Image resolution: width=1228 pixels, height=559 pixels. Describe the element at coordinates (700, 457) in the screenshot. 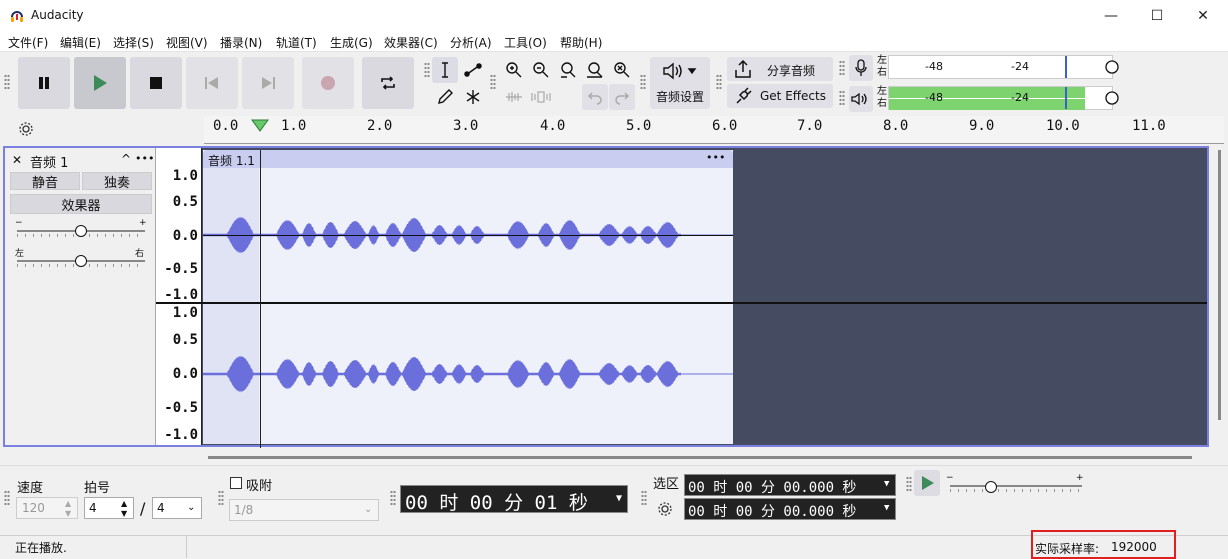

I see `horizontal-scrollbar` at that location.